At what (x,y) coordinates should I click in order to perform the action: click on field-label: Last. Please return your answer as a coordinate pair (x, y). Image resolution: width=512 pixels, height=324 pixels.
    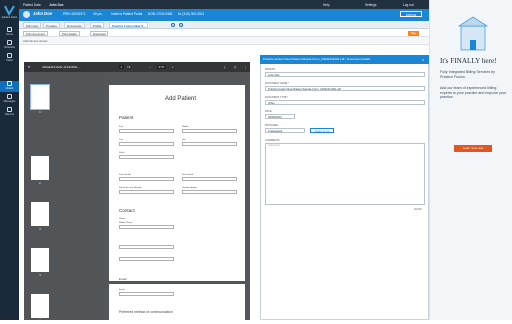
    Looking at the image, I should click on (121, 140).